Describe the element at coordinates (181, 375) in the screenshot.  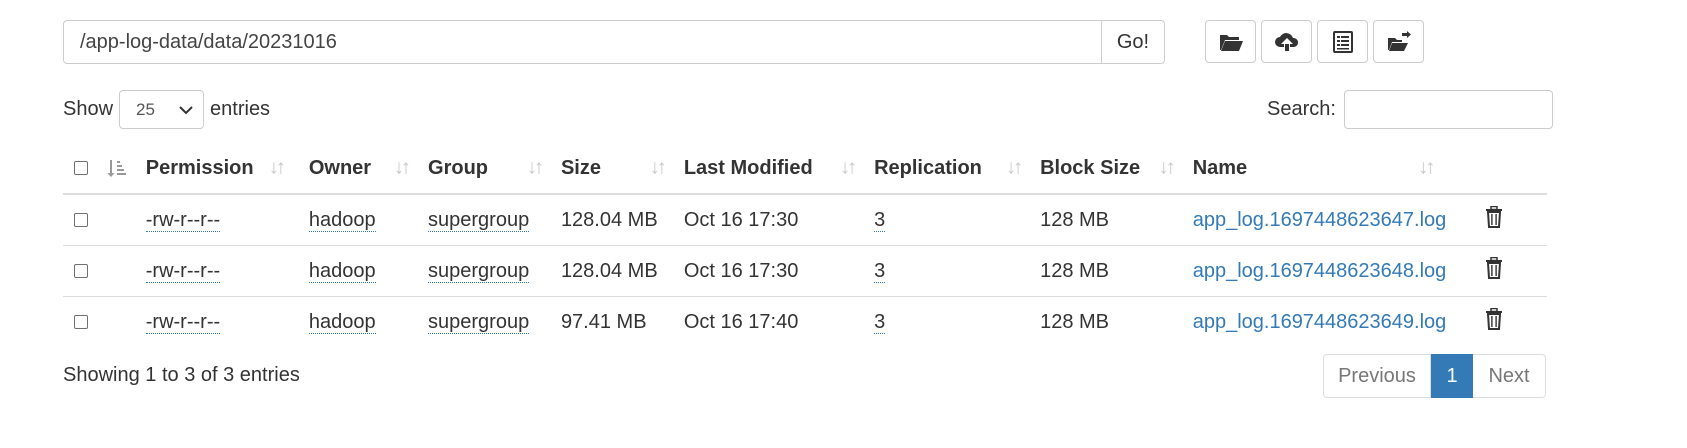
I see `table-info: Showing 1 to 3 of 3 entries` at that location.